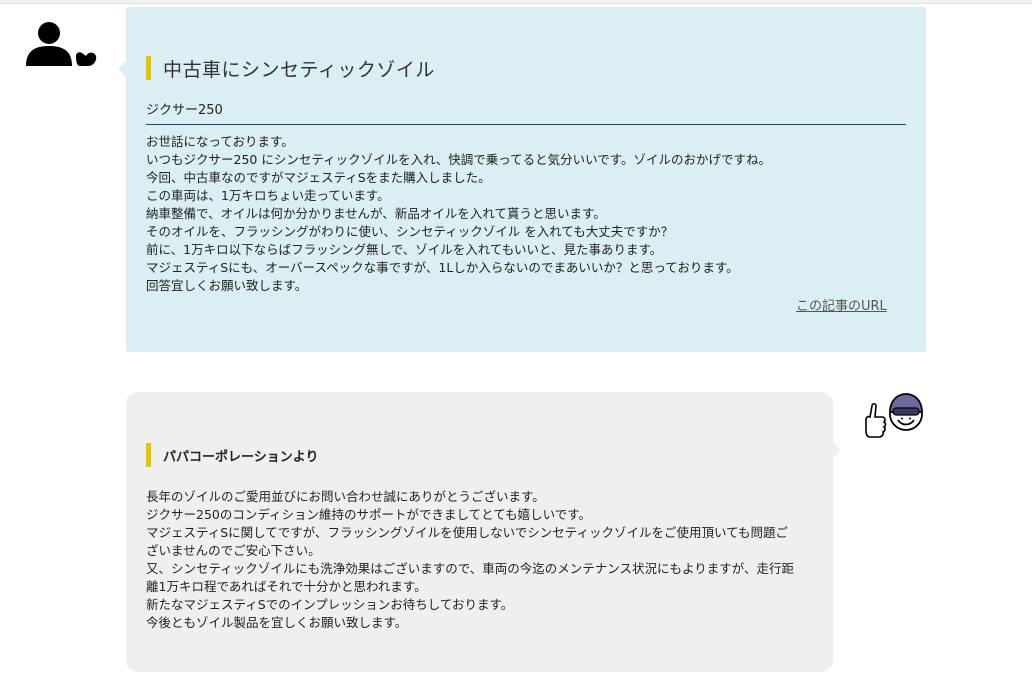  I want to click on question-line: 回答宜しくお願い致します。, so click(227, 285).